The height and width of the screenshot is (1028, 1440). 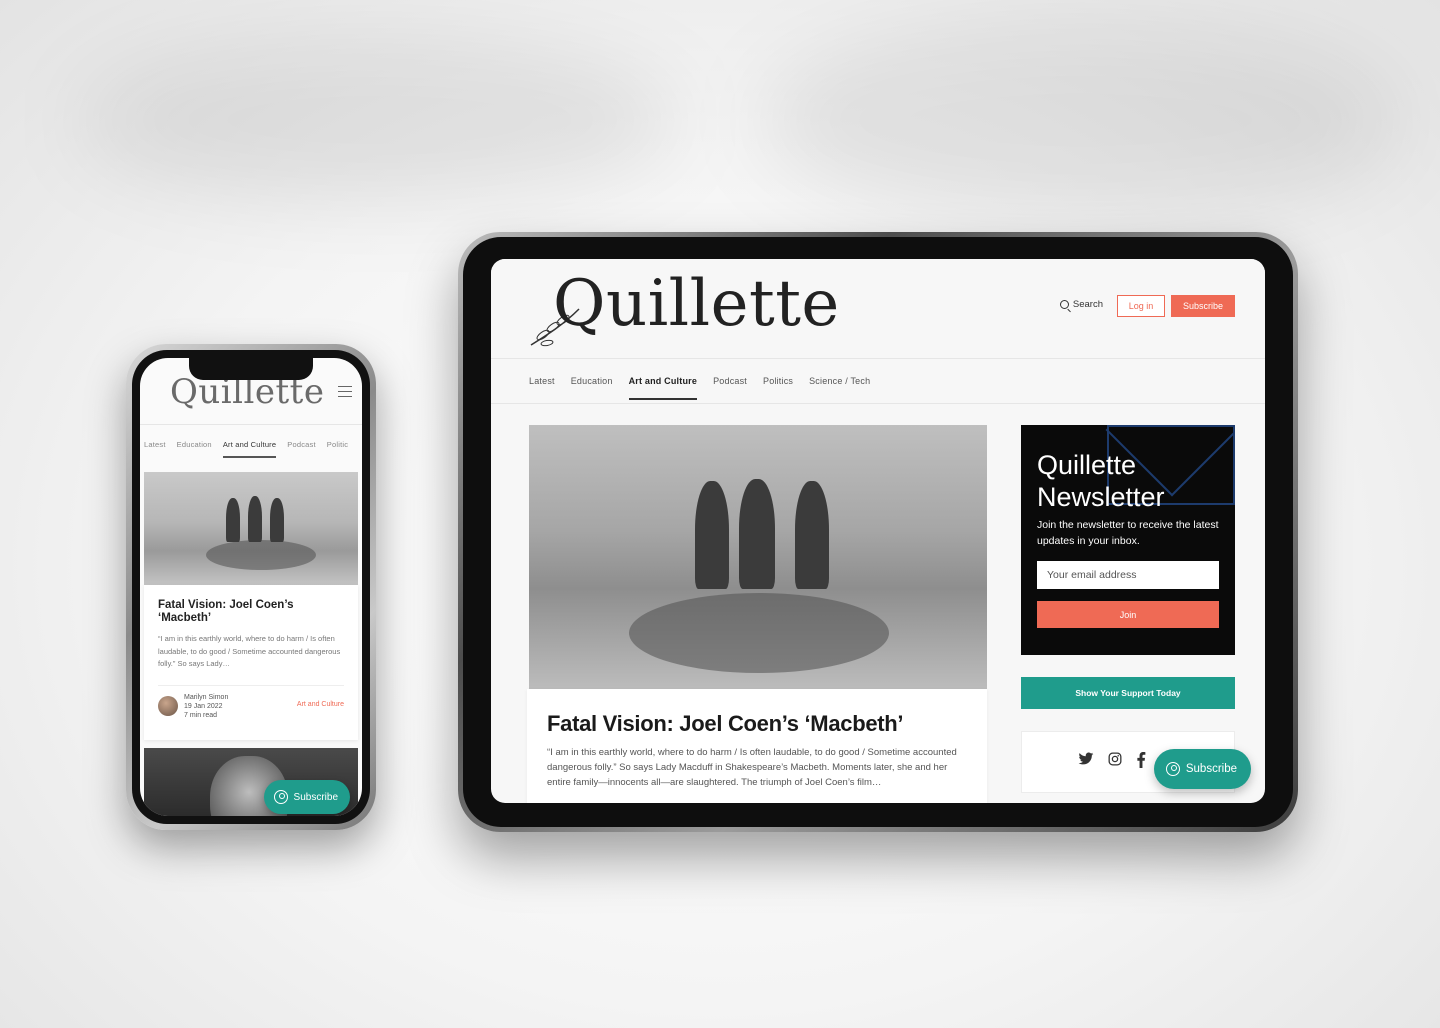 I want to click on search-label: Search, so click(x=1087, y=304).